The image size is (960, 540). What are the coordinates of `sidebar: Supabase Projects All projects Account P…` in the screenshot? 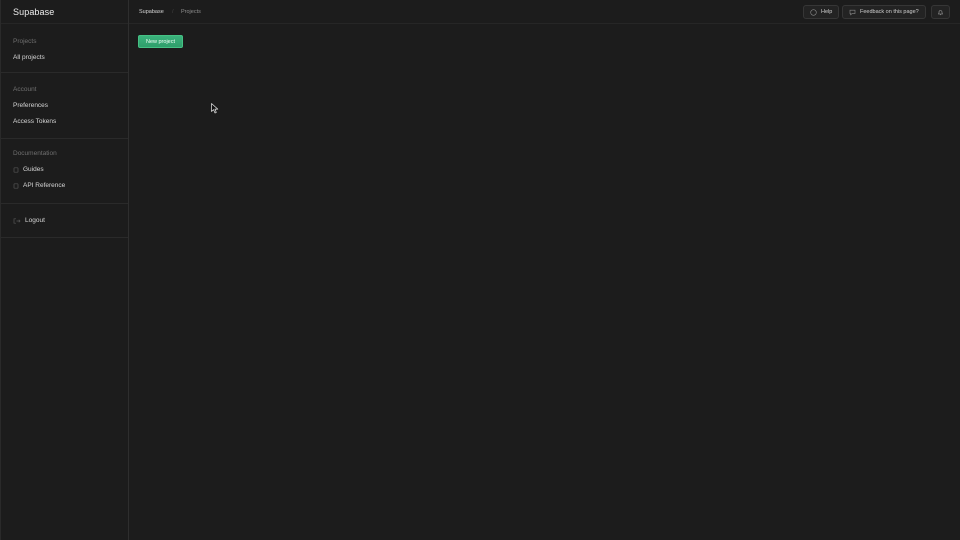 It's located at (65, 270).